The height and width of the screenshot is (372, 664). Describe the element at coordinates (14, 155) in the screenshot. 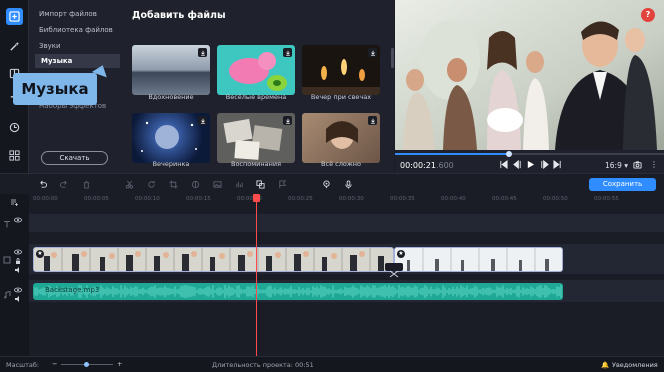

I see `more-tools-icon` at that location.